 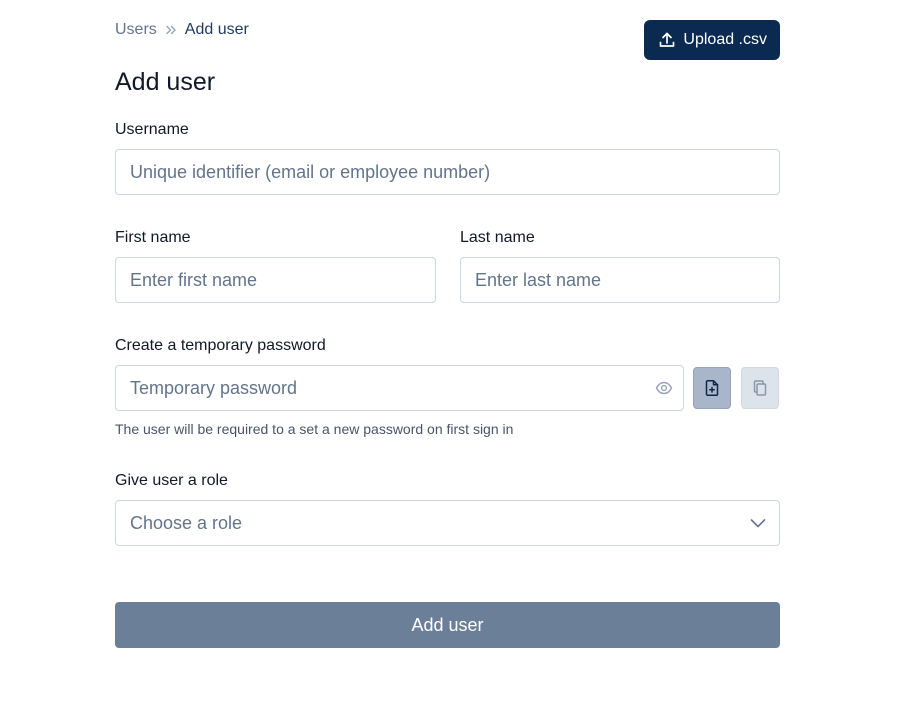 I want to click on breadcrumb-users-link: Users, so click(x=136, y=30).